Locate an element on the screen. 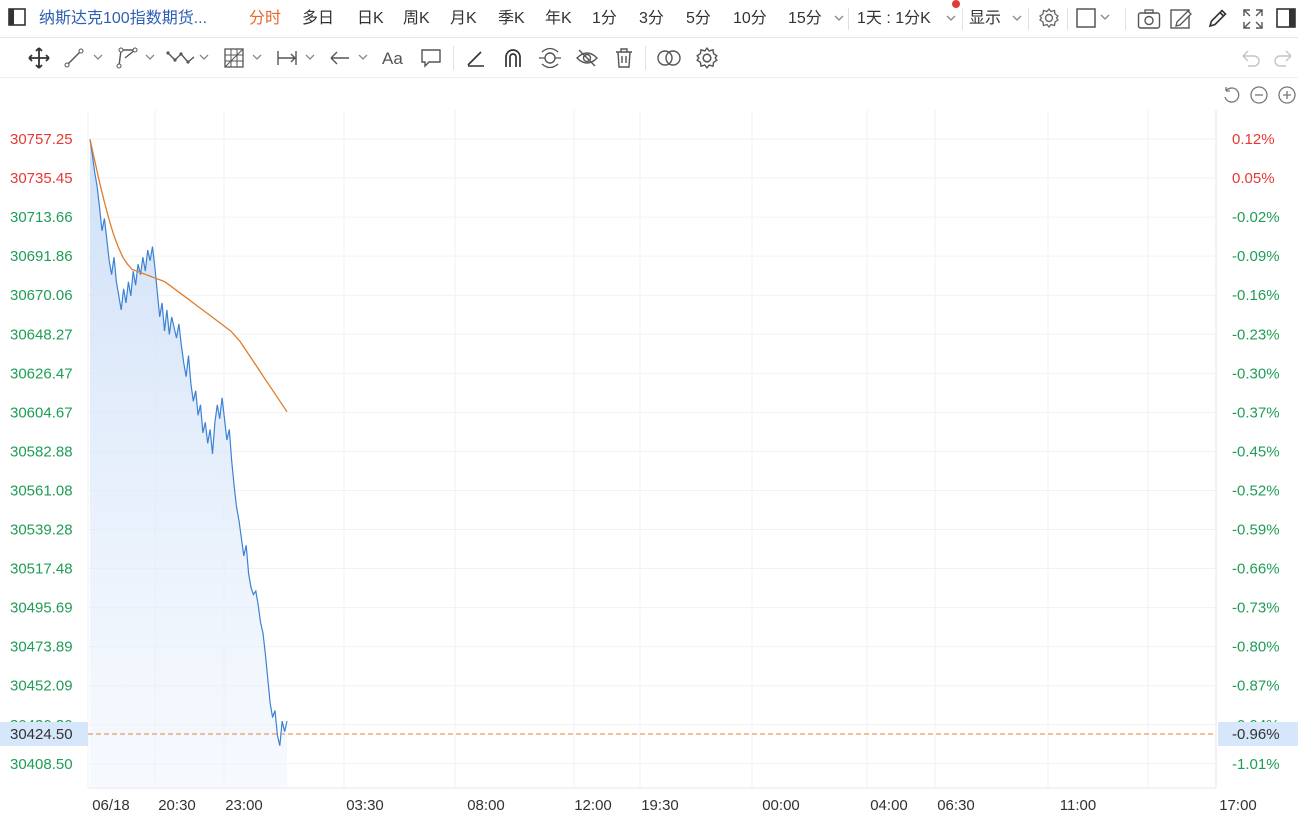  crosshair-move-icon is located at coordinates (39, 60).